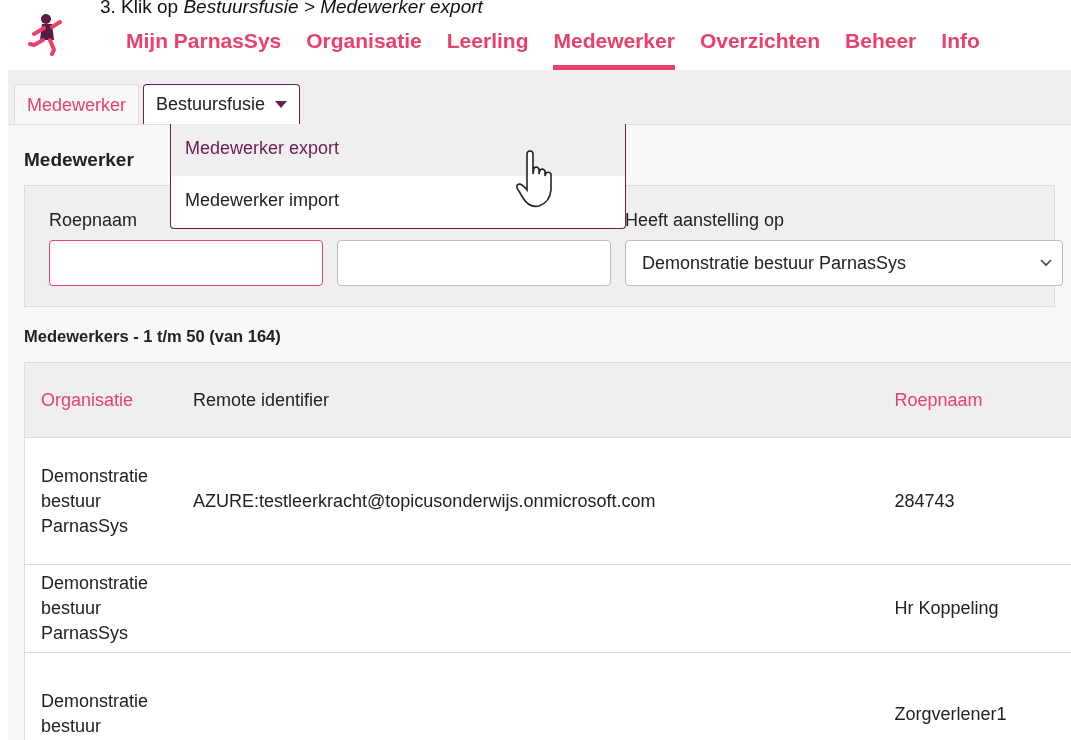 This screenshot has height=740, width=1071. What do you see at coordinates (535, 180) in the screenshot?
I see `hand-cursor-icon` at bounding box center [535, 180].